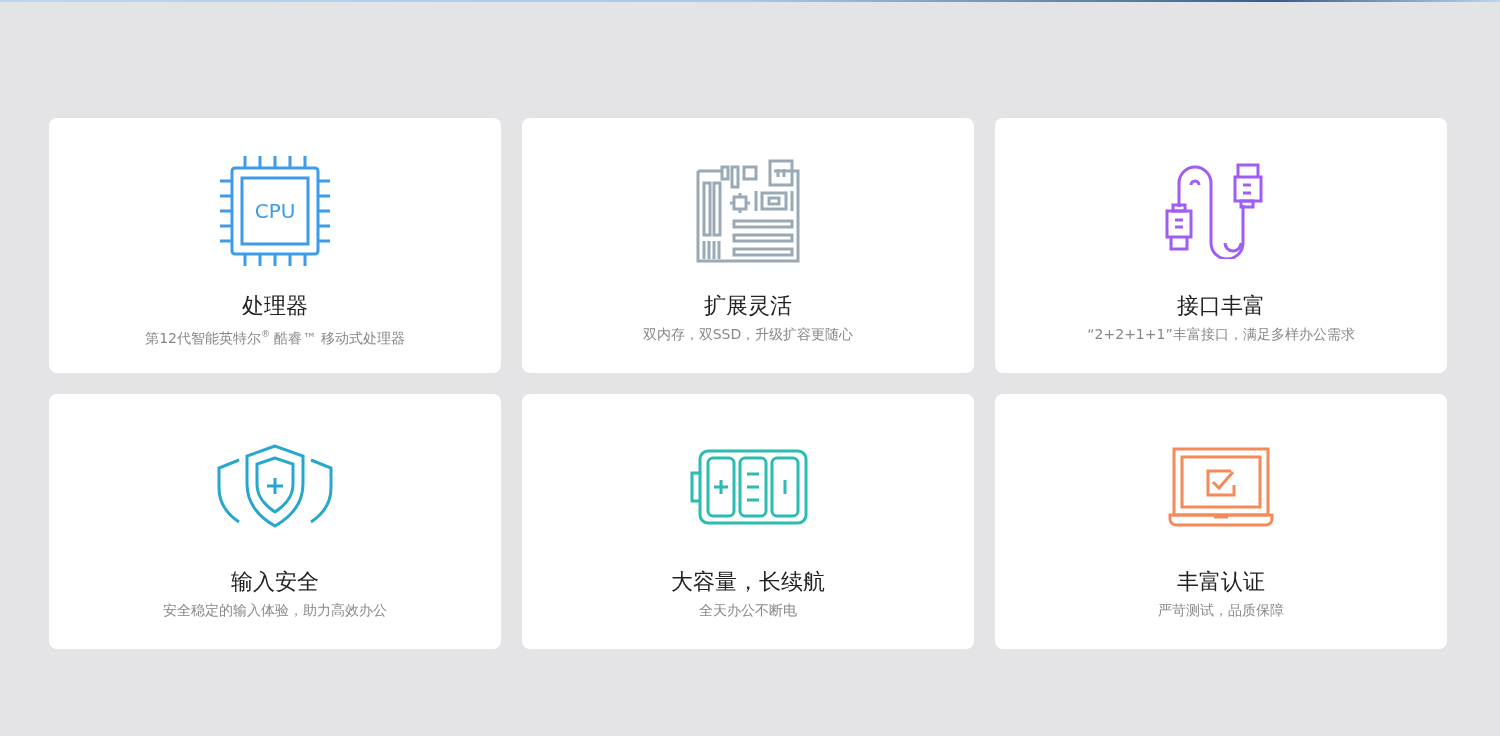 The image size is (1500, 736). Describe the element at coordinates (748, 582) in the screenshot. I see `feature-title: 大容量，长续航` at that location.